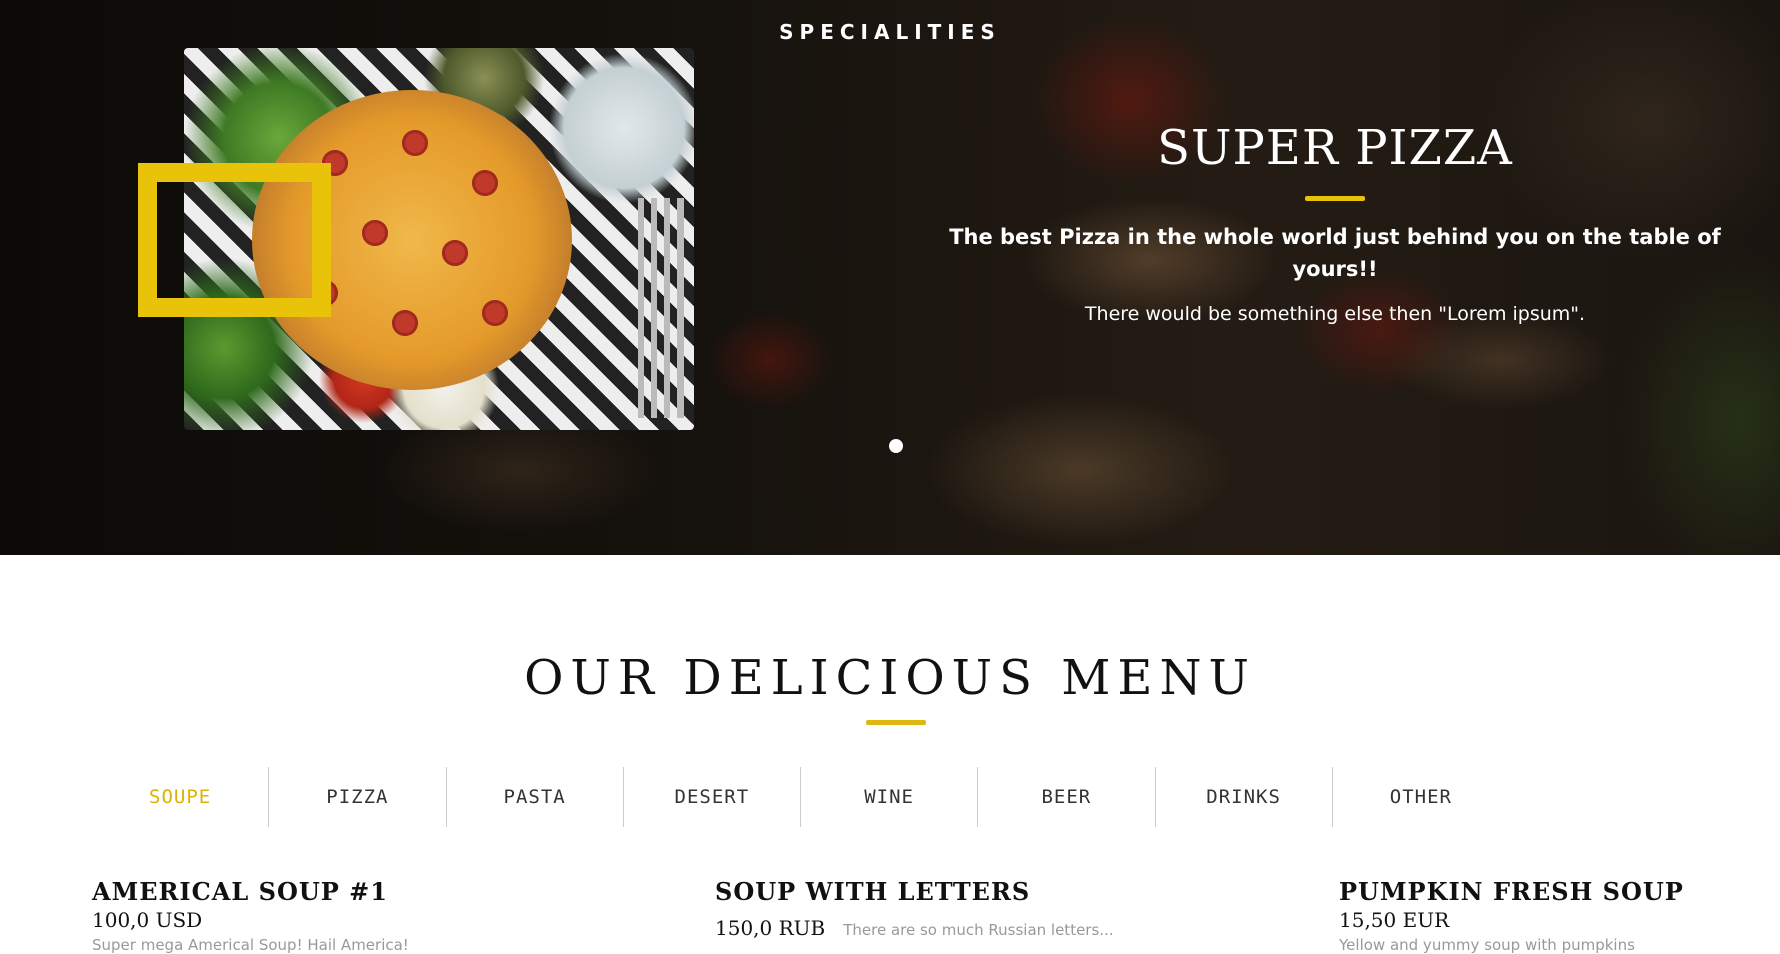 This screenshot has height=954, width=1780. What do you see at coordinates (1394, 920) in the screenshot?
I see `menu-item-price: 15,50 EUR` at bounding box center [1394, 920].